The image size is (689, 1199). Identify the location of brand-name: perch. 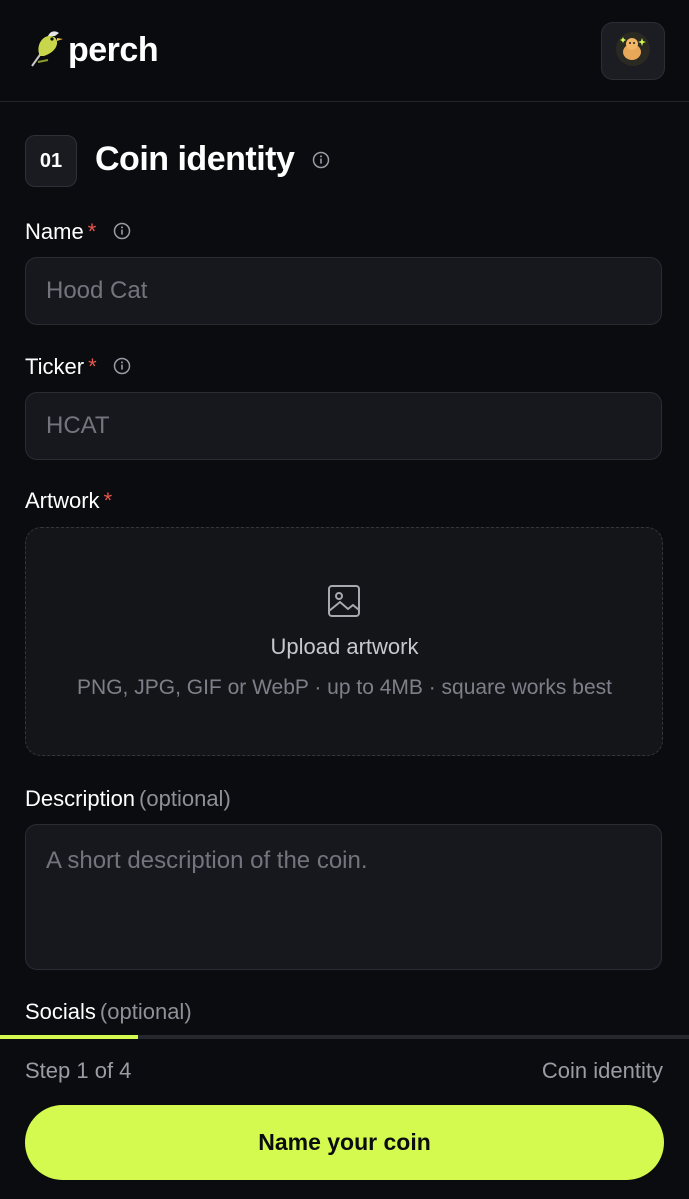
(113, 50).